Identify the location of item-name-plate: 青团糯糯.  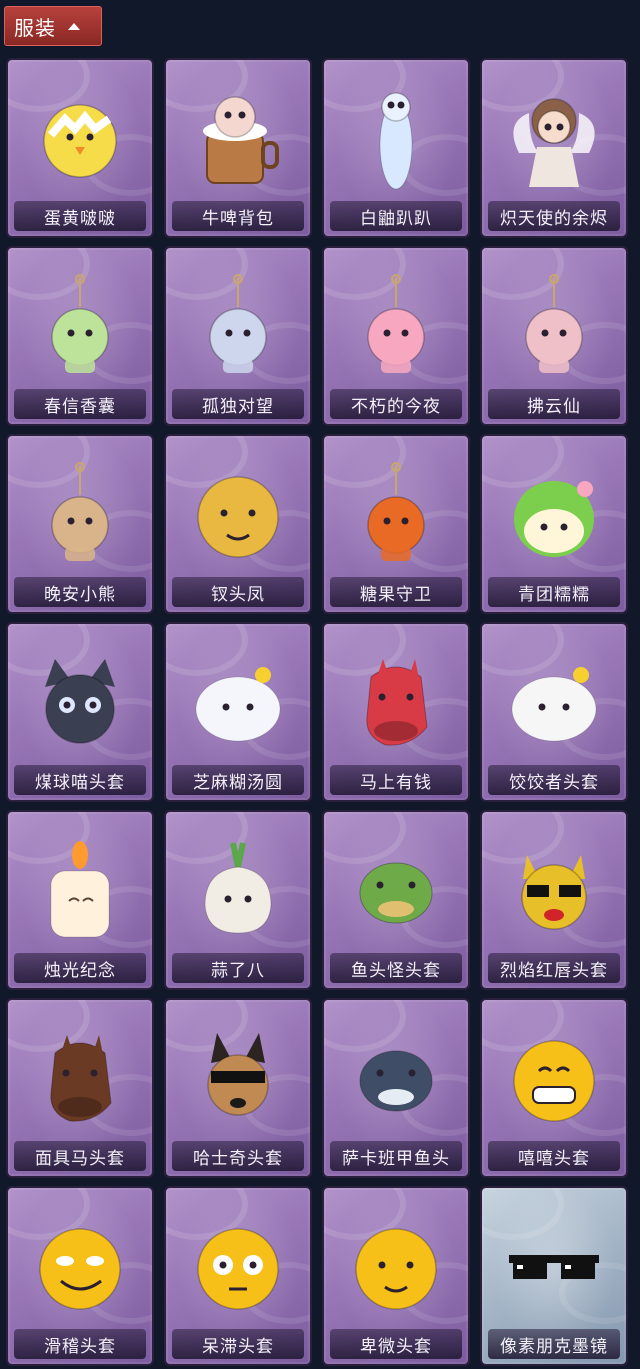
(554, 592).